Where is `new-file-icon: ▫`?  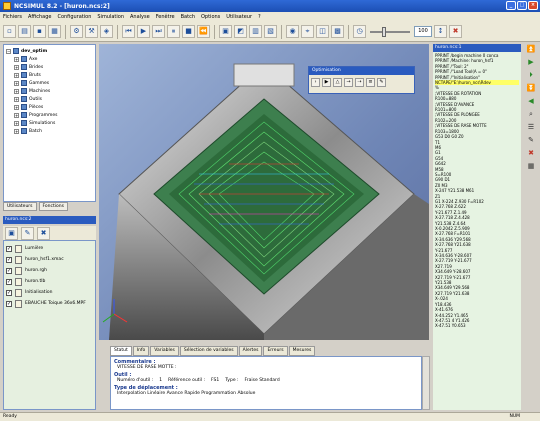 new-file-icon: ▫ is located at coordinates (9, 31).